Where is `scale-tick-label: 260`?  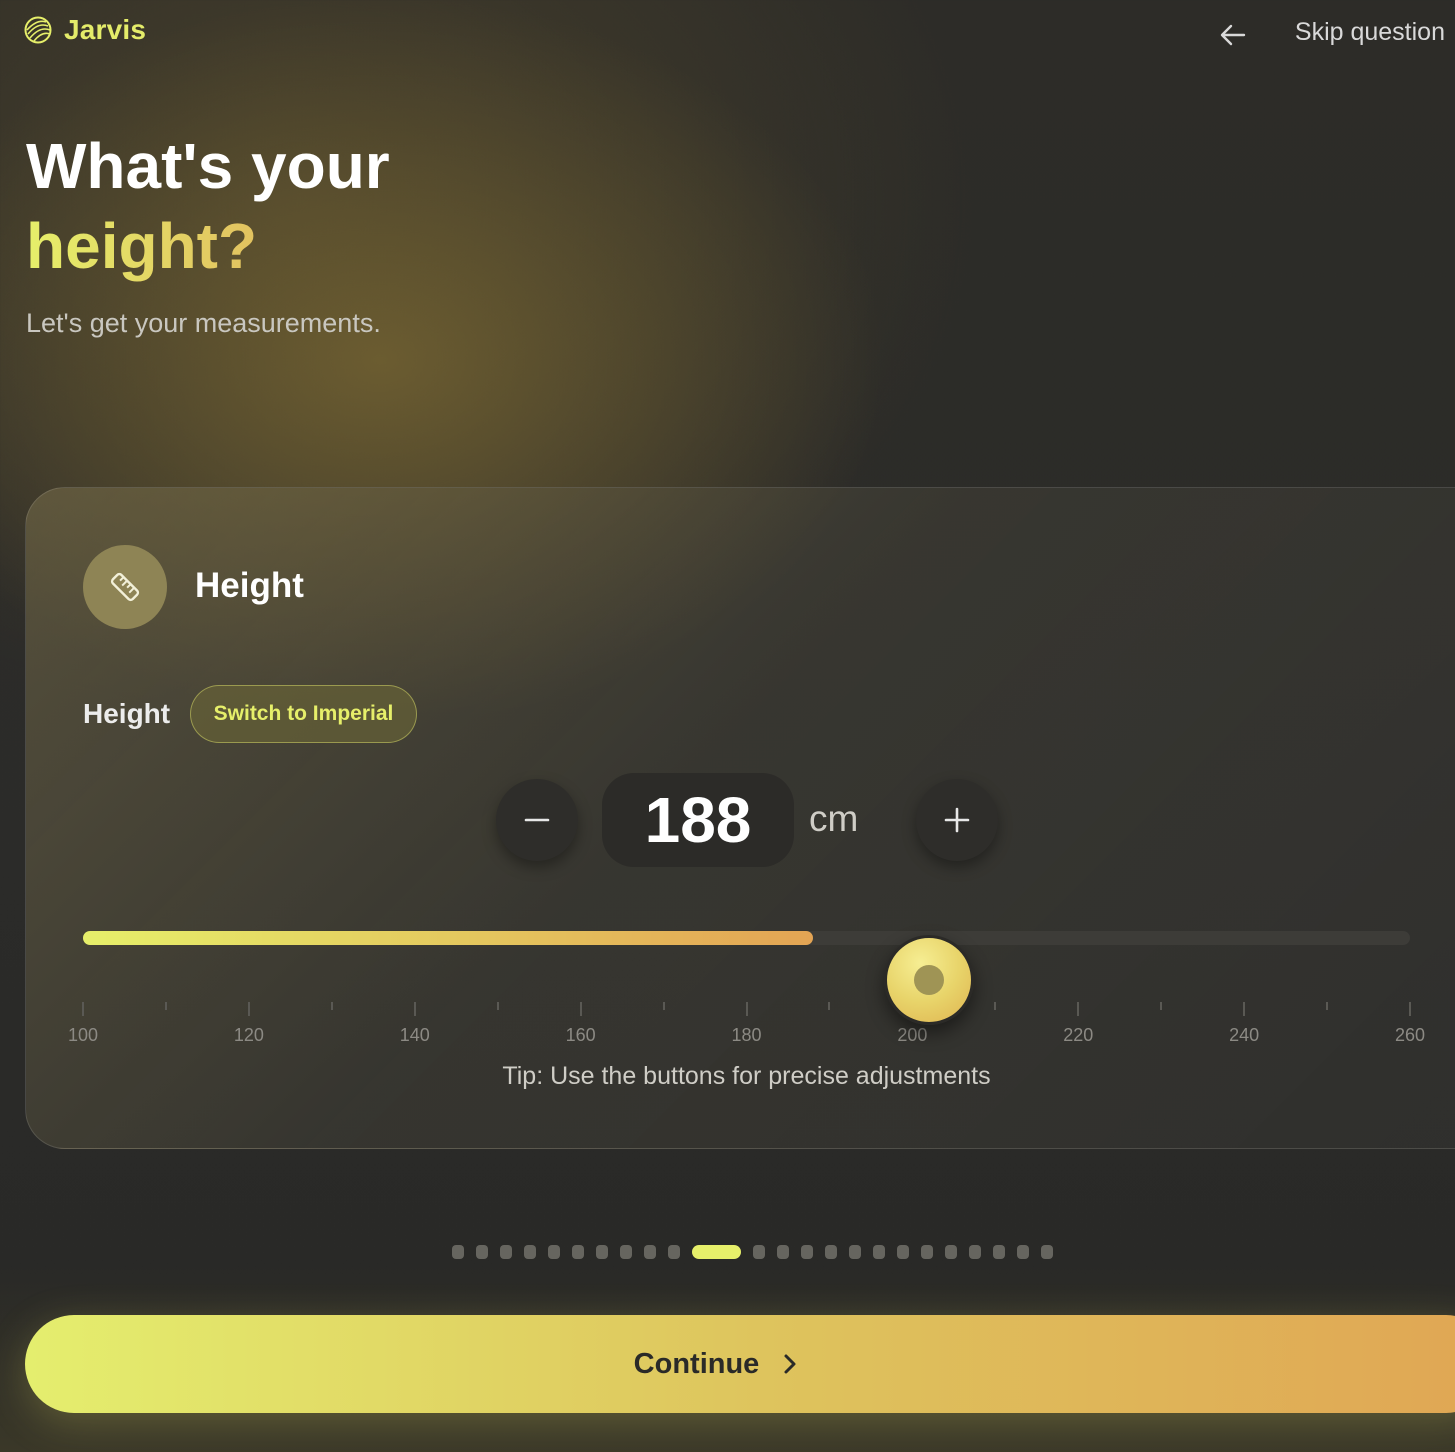 scale-tick-label: 260 is located at coordinates (1410, 1035).